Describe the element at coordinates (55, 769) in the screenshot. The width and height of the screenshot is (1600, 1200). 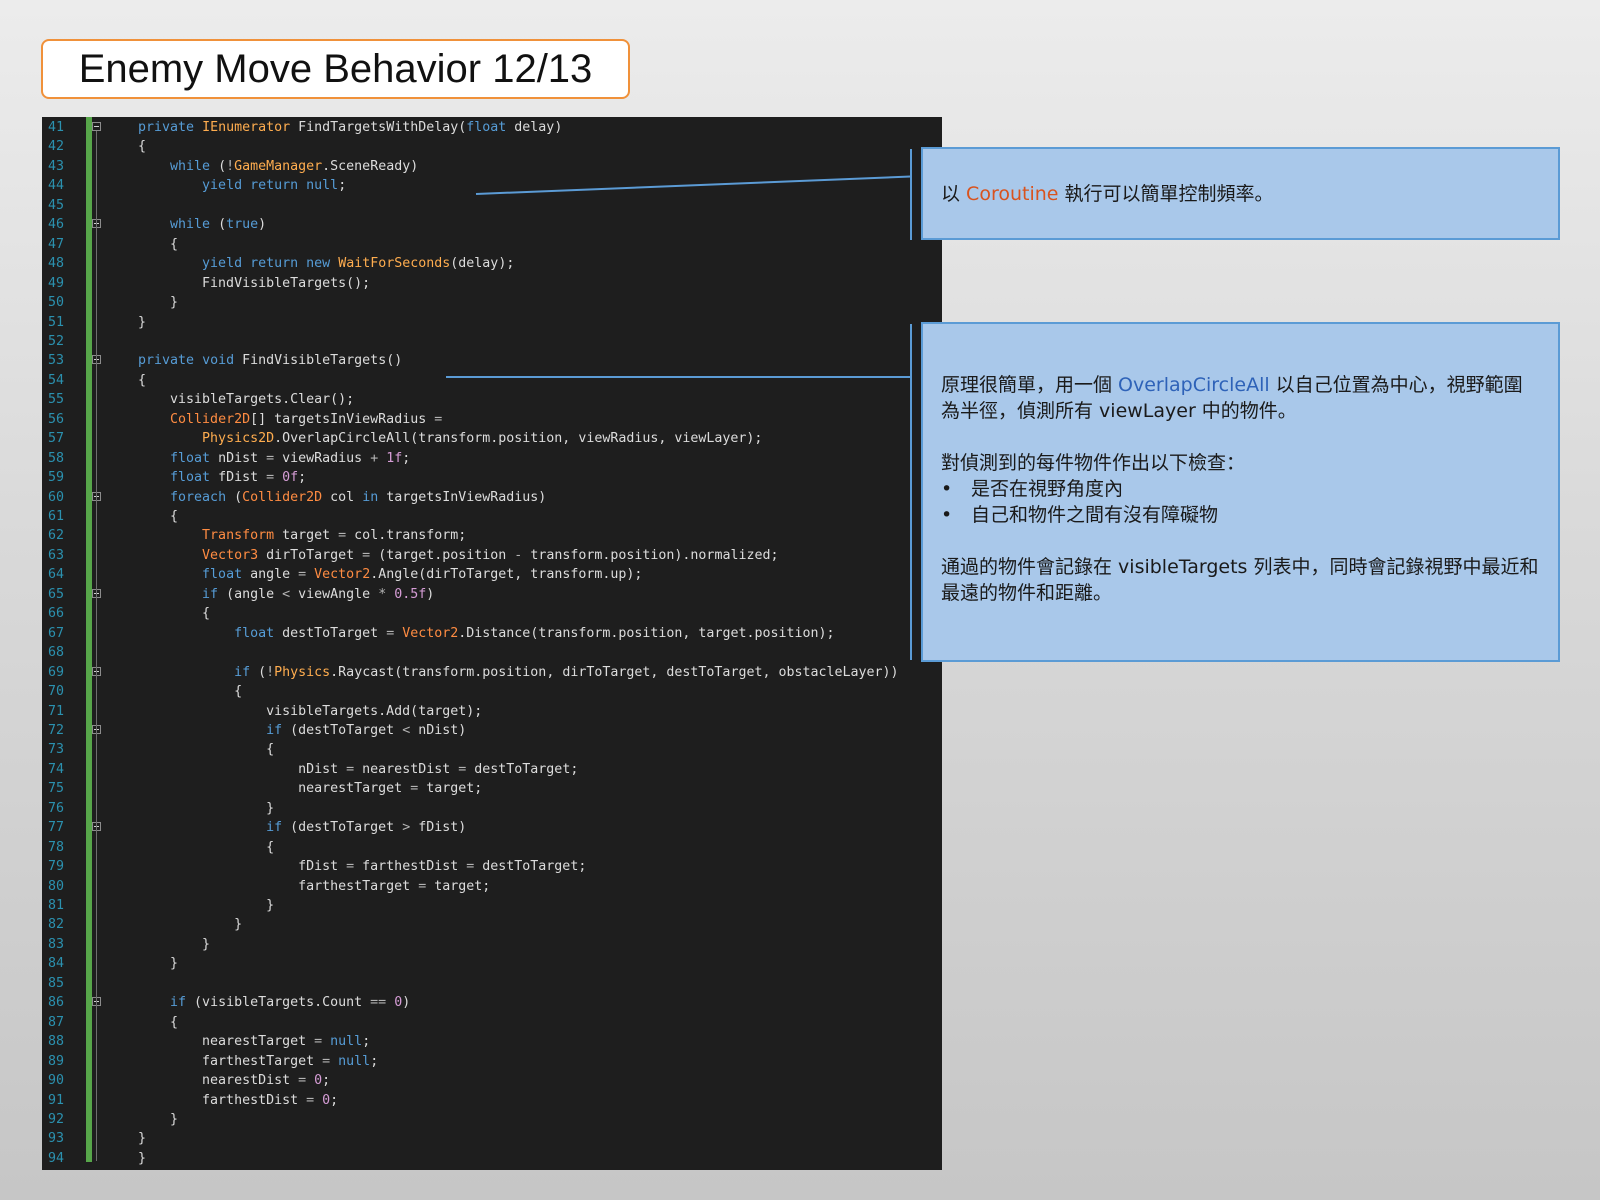
I see `line-number: 74` at that location.